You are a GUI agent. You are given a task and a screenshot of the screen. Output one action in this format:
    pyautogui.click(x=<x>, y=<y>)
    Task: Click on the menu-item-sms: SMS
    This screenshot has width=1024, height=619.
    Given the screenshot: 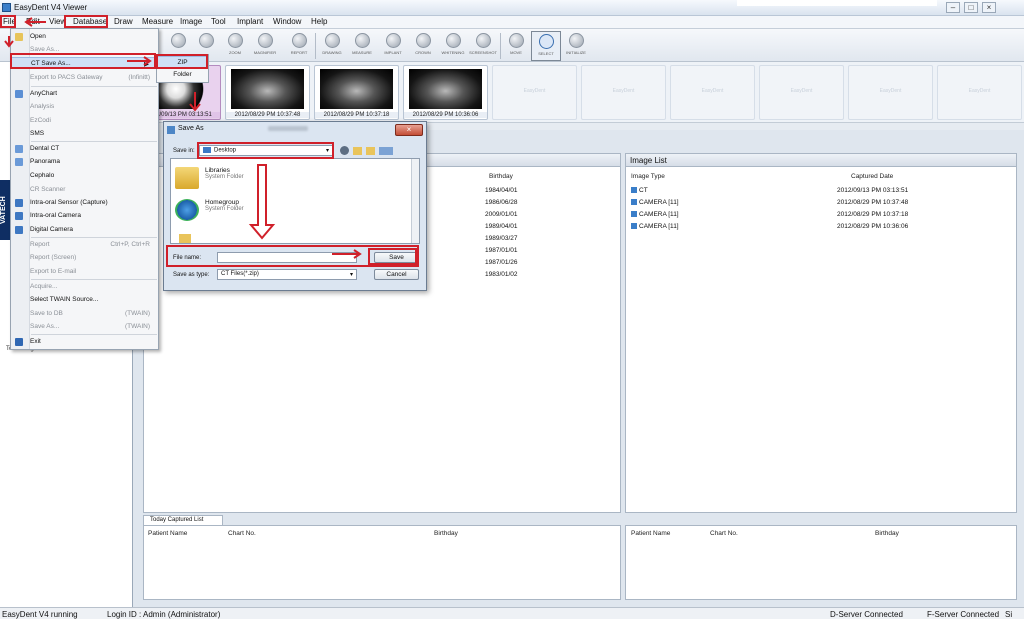 What is the action you would take?
    pyautogui.click(x=84, y=134)
    